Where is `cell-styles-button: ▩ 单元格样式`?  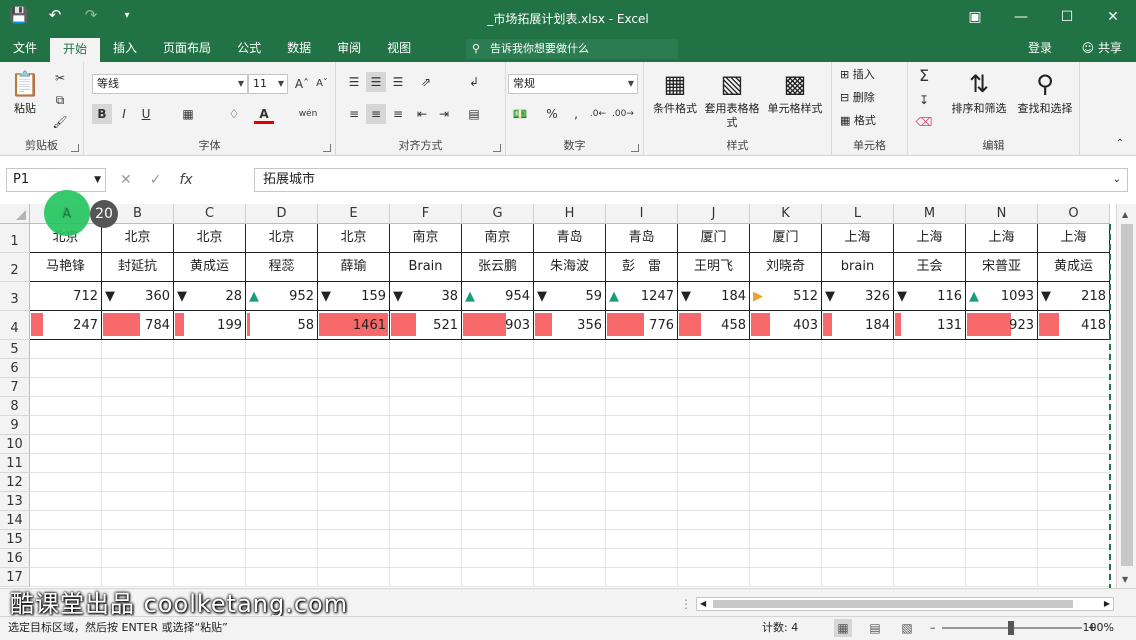
cell-styles-button: ▩ 单元格样式 is located at coordinates (795, 92).